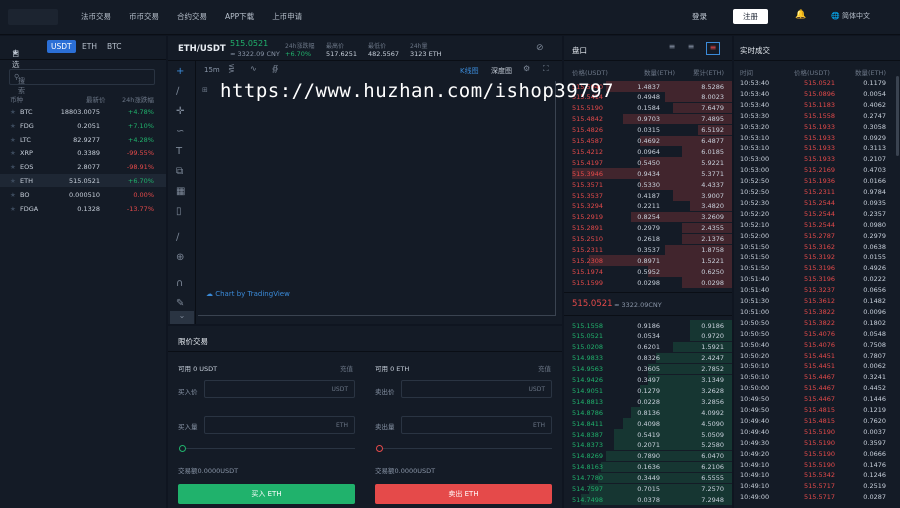 The height and width of the screenshot is (508, 900). Describe the element at coordinates (648, 217) in the screenshot. I see `ask-row: 515.2919 0.8254 3.2609` at that location.